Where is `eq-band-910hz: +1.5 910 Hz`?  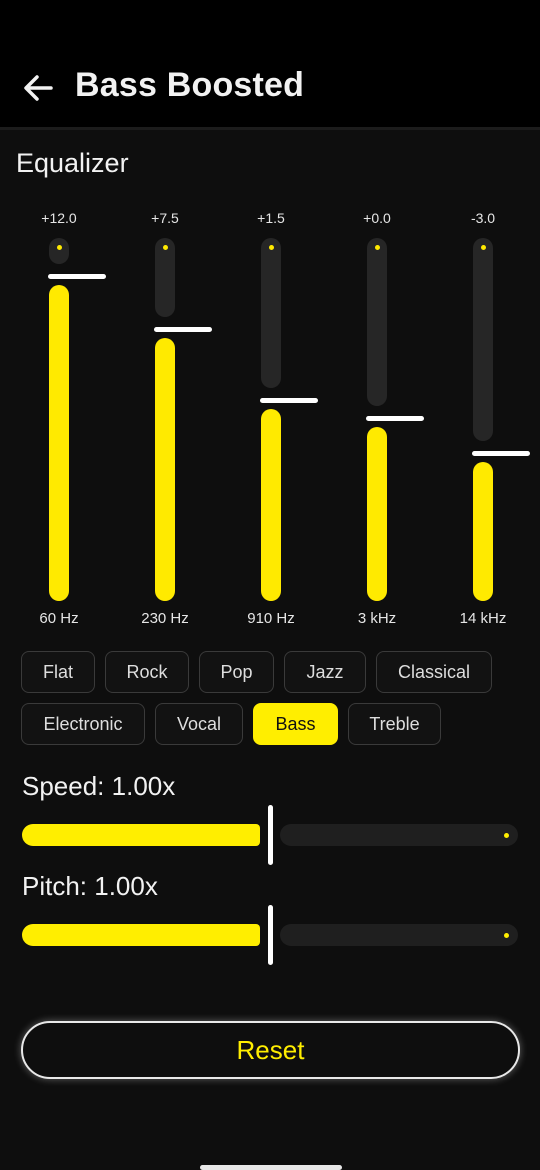 eq-band-910hz: +1.5 910 Hz is located at coordinates (274, 420).